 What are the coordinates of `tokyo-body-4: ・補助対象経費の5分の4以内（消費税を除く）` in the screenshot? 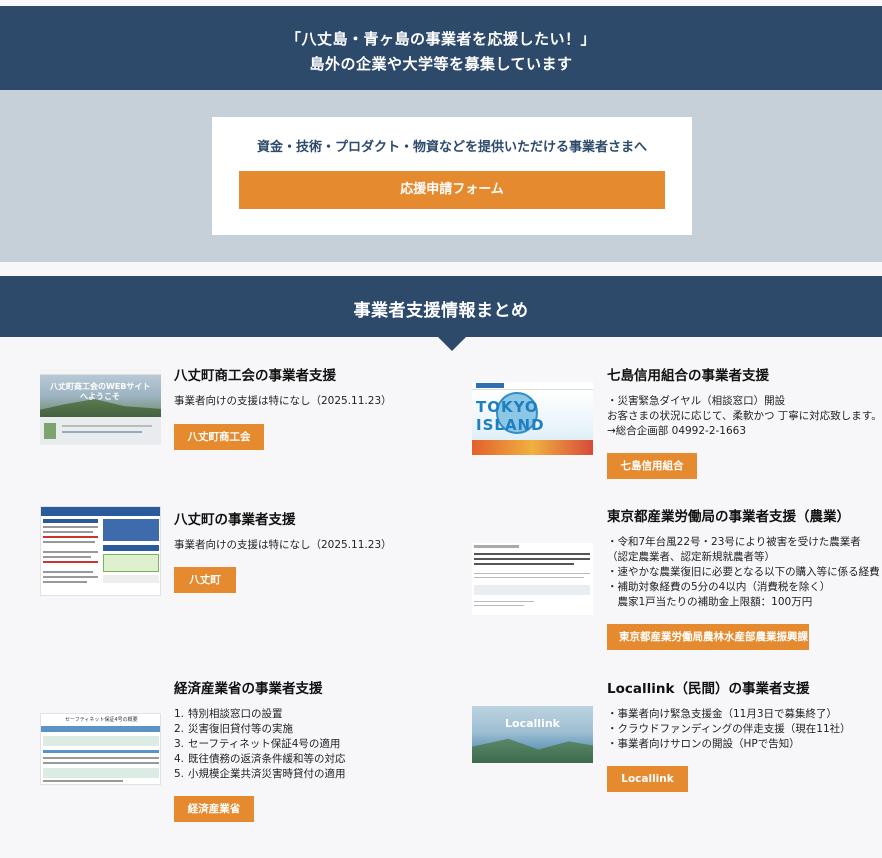 It's located at (719, 587).